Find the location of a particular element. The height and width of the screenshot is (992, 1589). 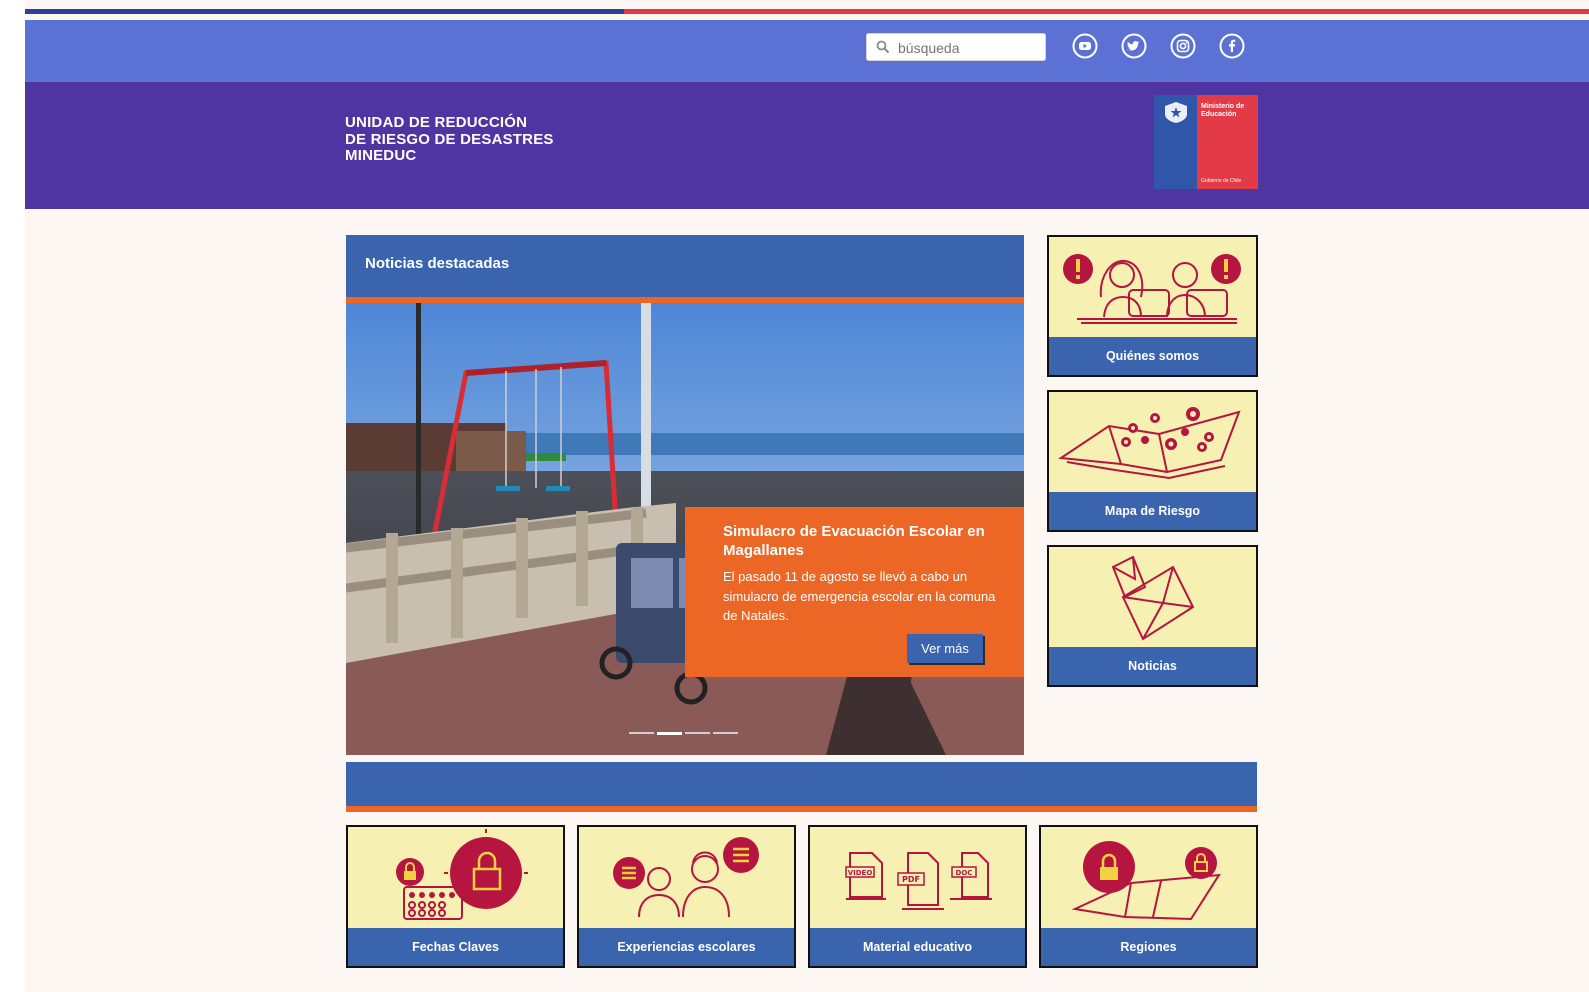

card-noticias: Noticias is located at coordinates (1152, 616).